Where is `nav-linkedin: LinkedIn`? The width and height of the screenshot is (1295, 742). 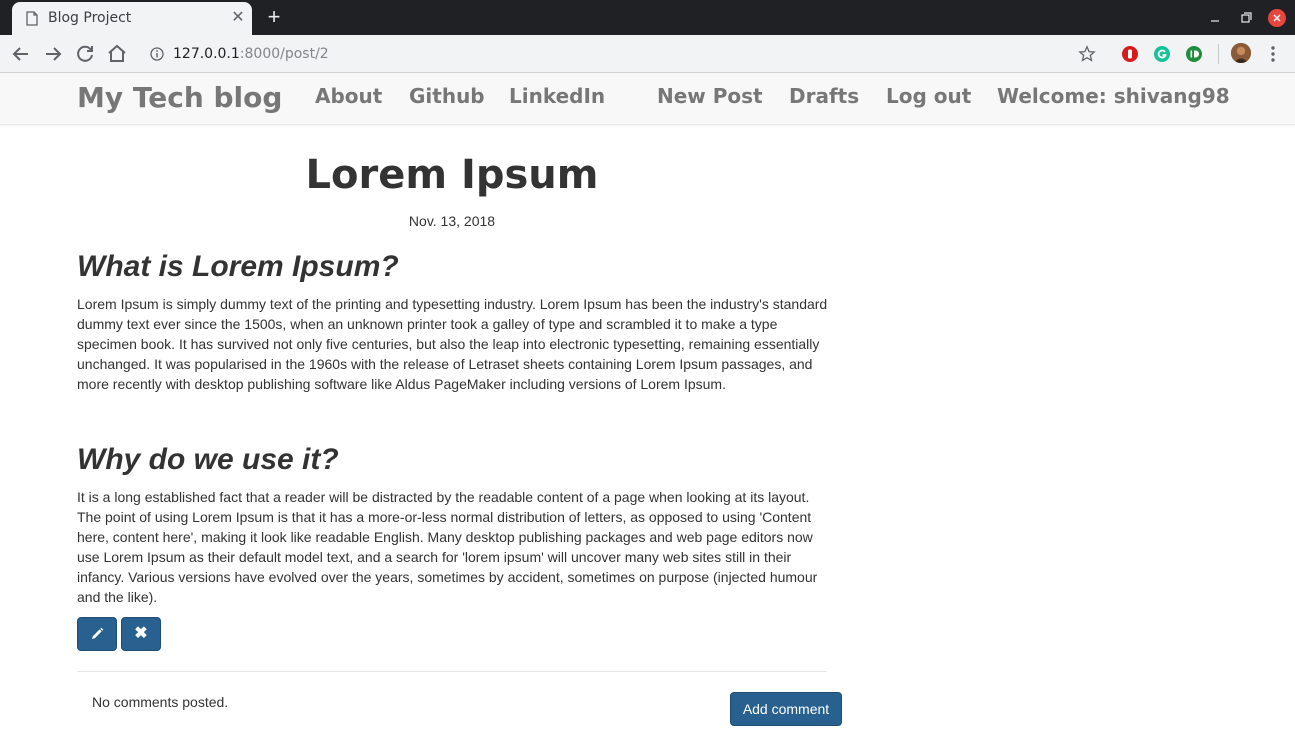 nav-linkedin: LinkedIn is located at coordinates (557, 96).